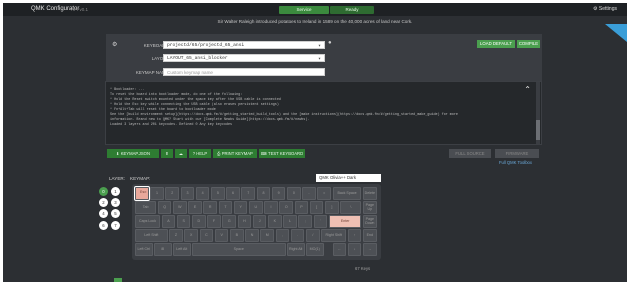 This screenshot has height=288, width=632. I want to click on key-36: H, so click(244, 221).